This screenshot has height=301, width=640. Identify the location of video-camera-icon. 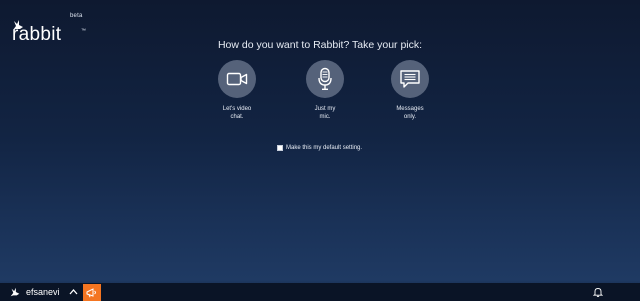
(237, 79).